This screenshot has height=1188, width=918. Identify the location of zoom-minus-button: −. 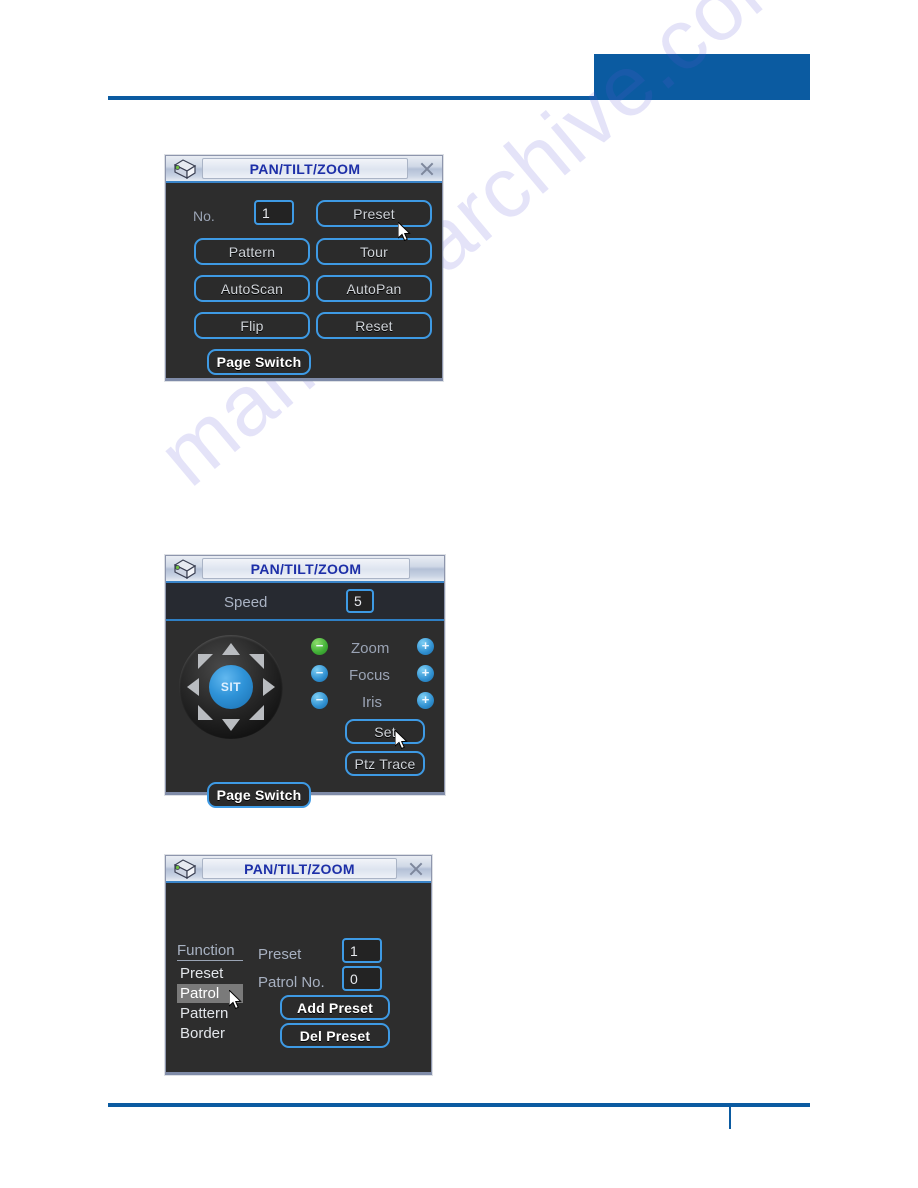
(319, 646).